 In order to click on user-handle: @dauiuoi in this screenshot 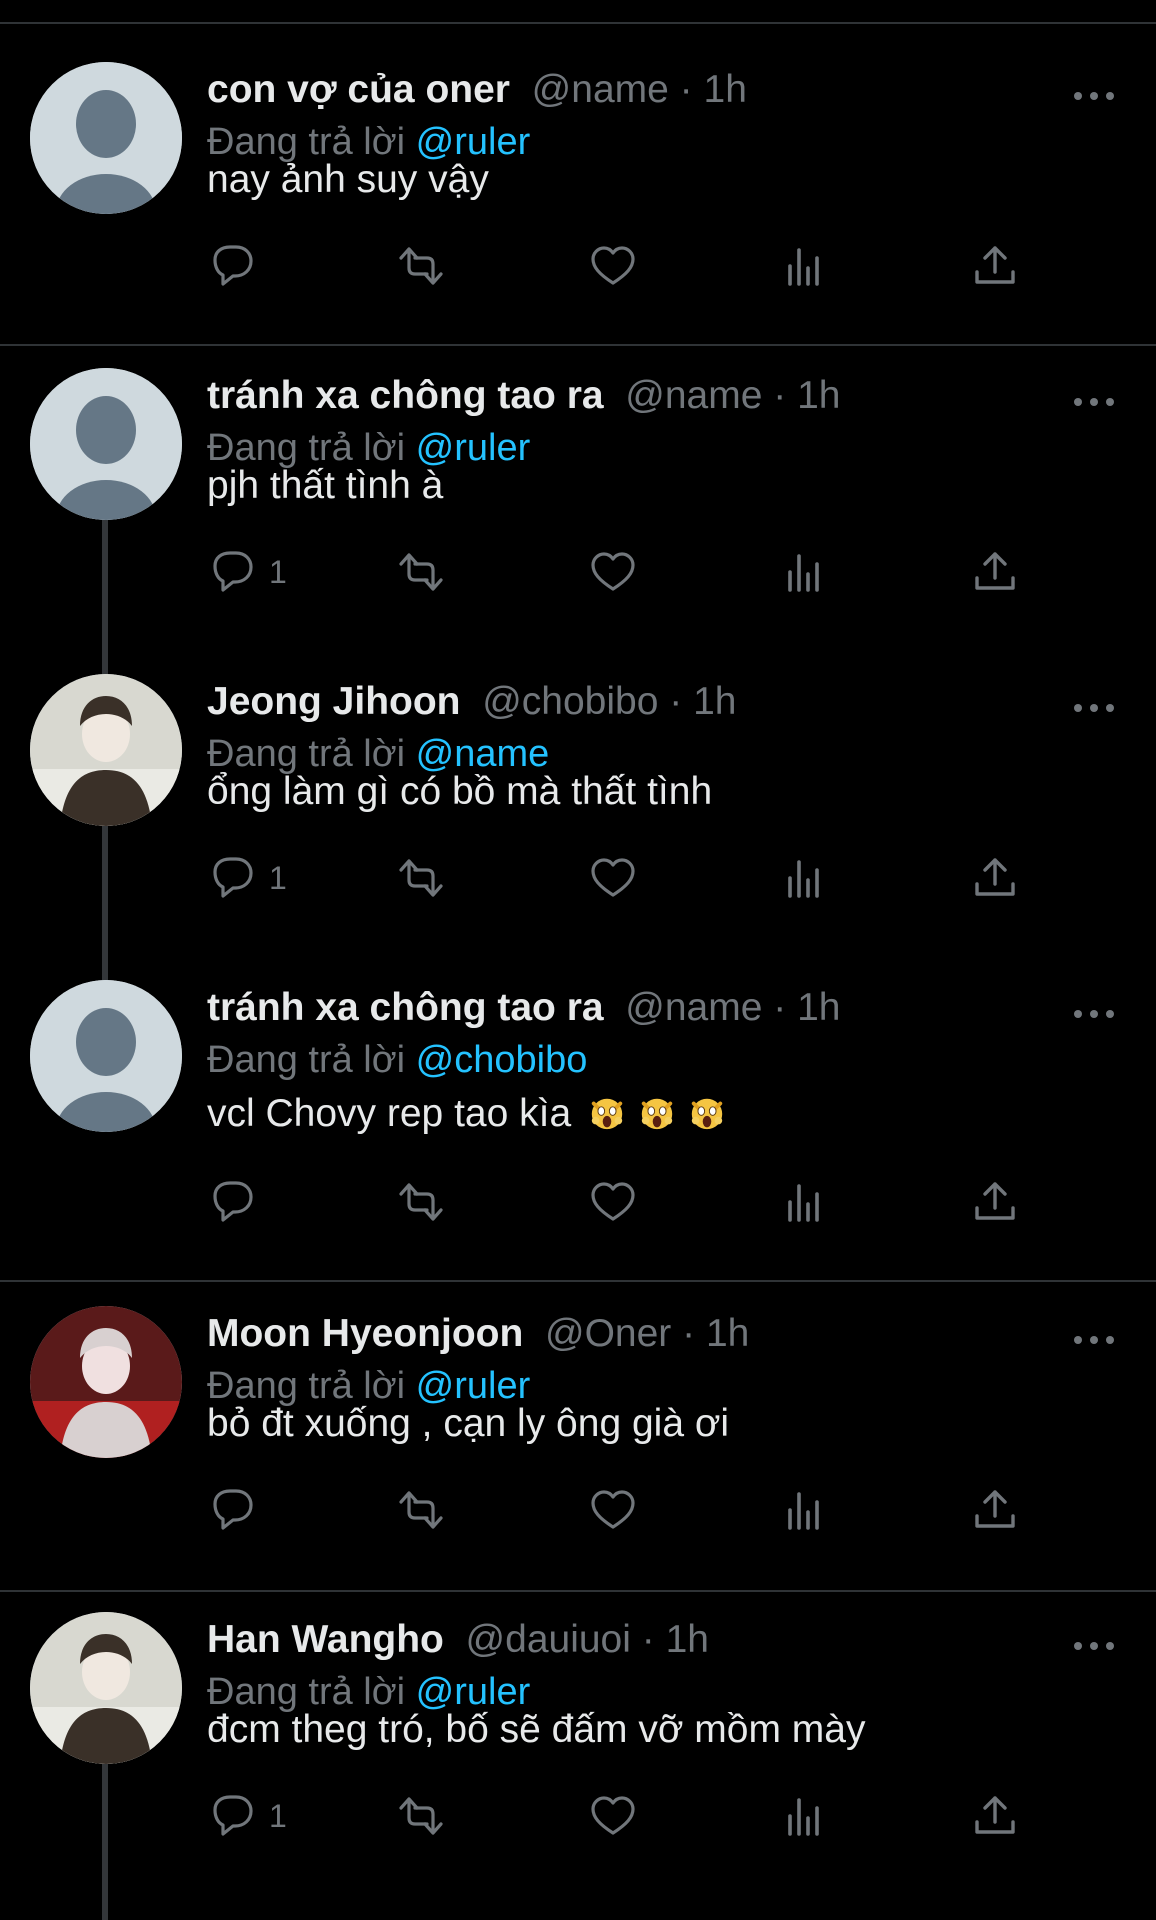, I will do `click(548, 1639)`.